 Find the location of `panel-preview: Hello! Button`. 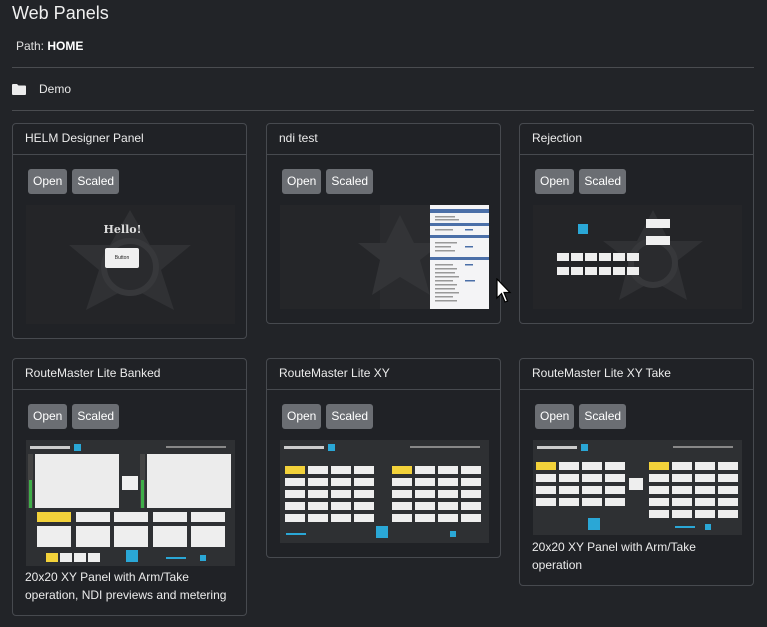

panel-preview: Hello! Button is located at coordinates (130, 264).